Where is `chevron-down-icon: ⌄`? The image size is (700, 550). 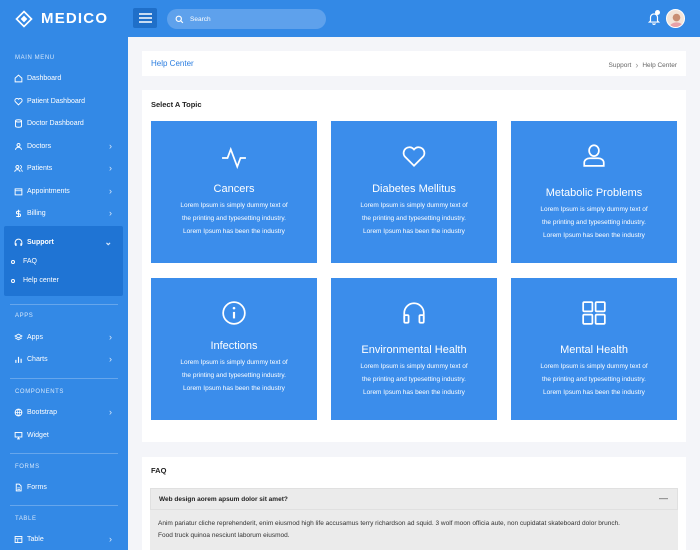
chevron-down-icon: ⌄ is located at coordinates (108, 241).